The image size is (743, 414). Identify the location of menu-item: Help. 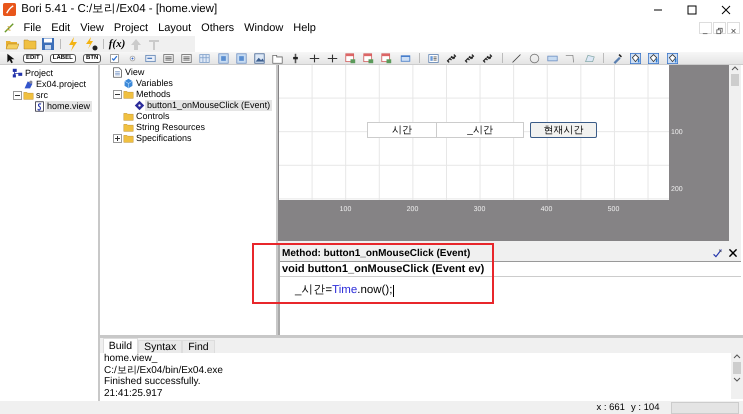
(304, 28).